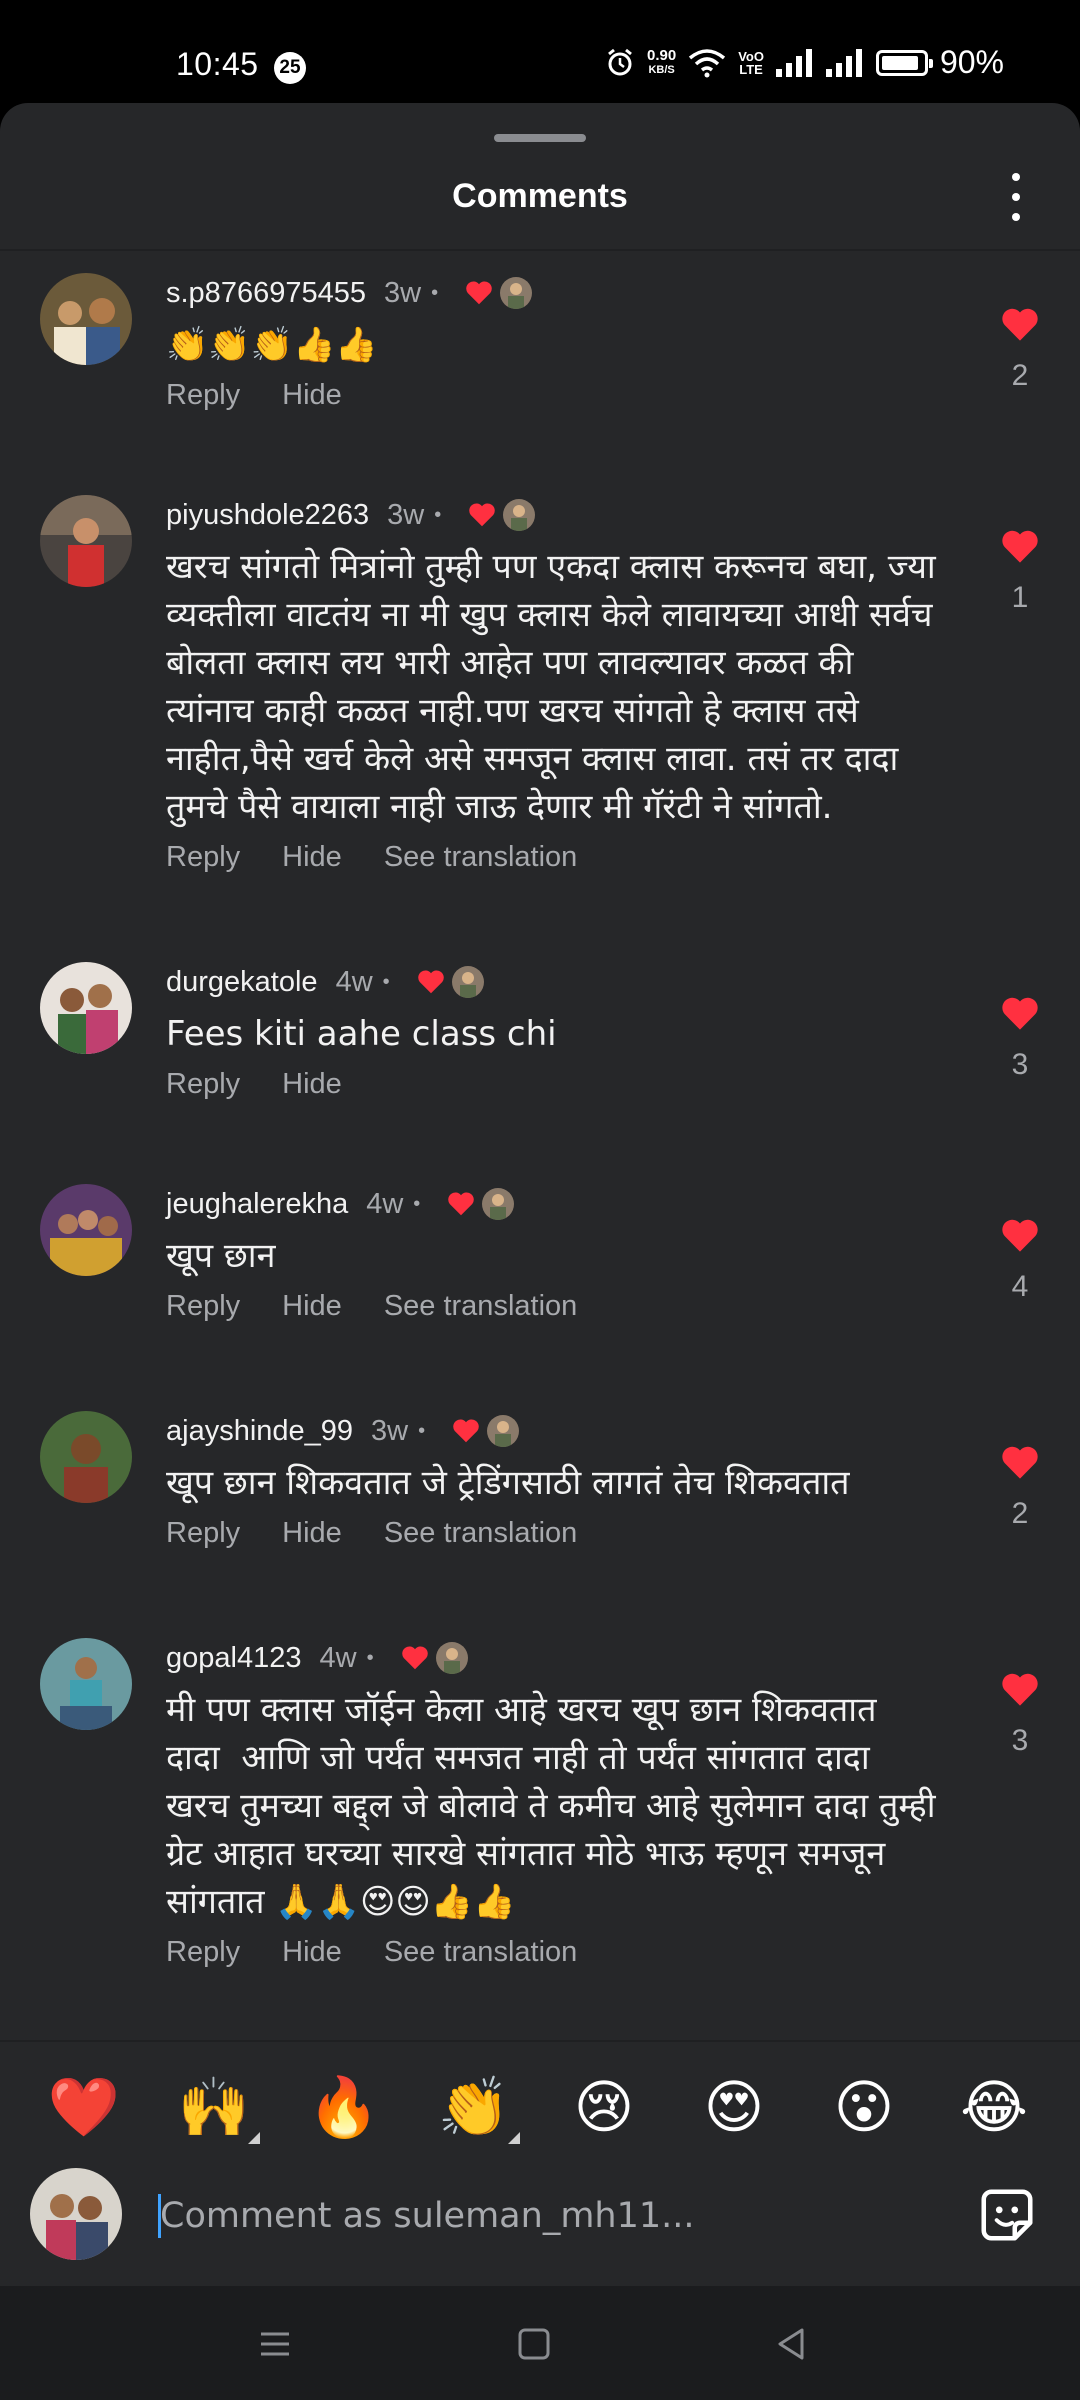 Image resolution: width=1080 pixels, height=2400 pixels. What do you see at coordinates (217, 64) in the screenshot?
I see `status-time: 10:45` at bounding box center [217, 64].